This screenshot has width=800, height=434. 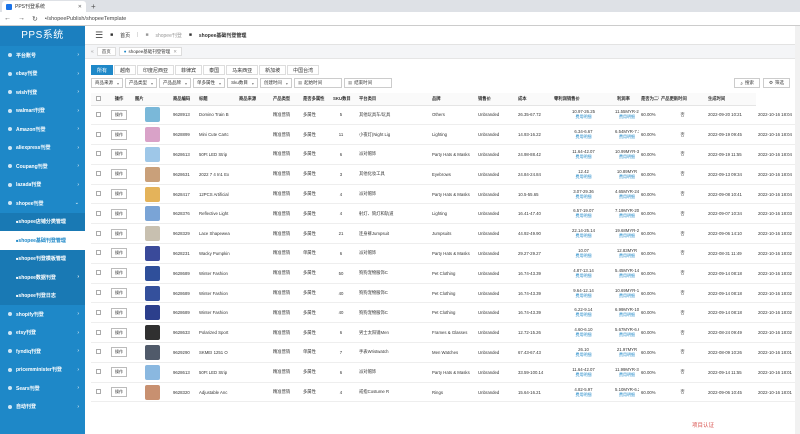 What do you see at coordinates (168, 35) in the screenshot?
I see `breadcrumb-1: shopee刊登` at bounding box center [168, 35].